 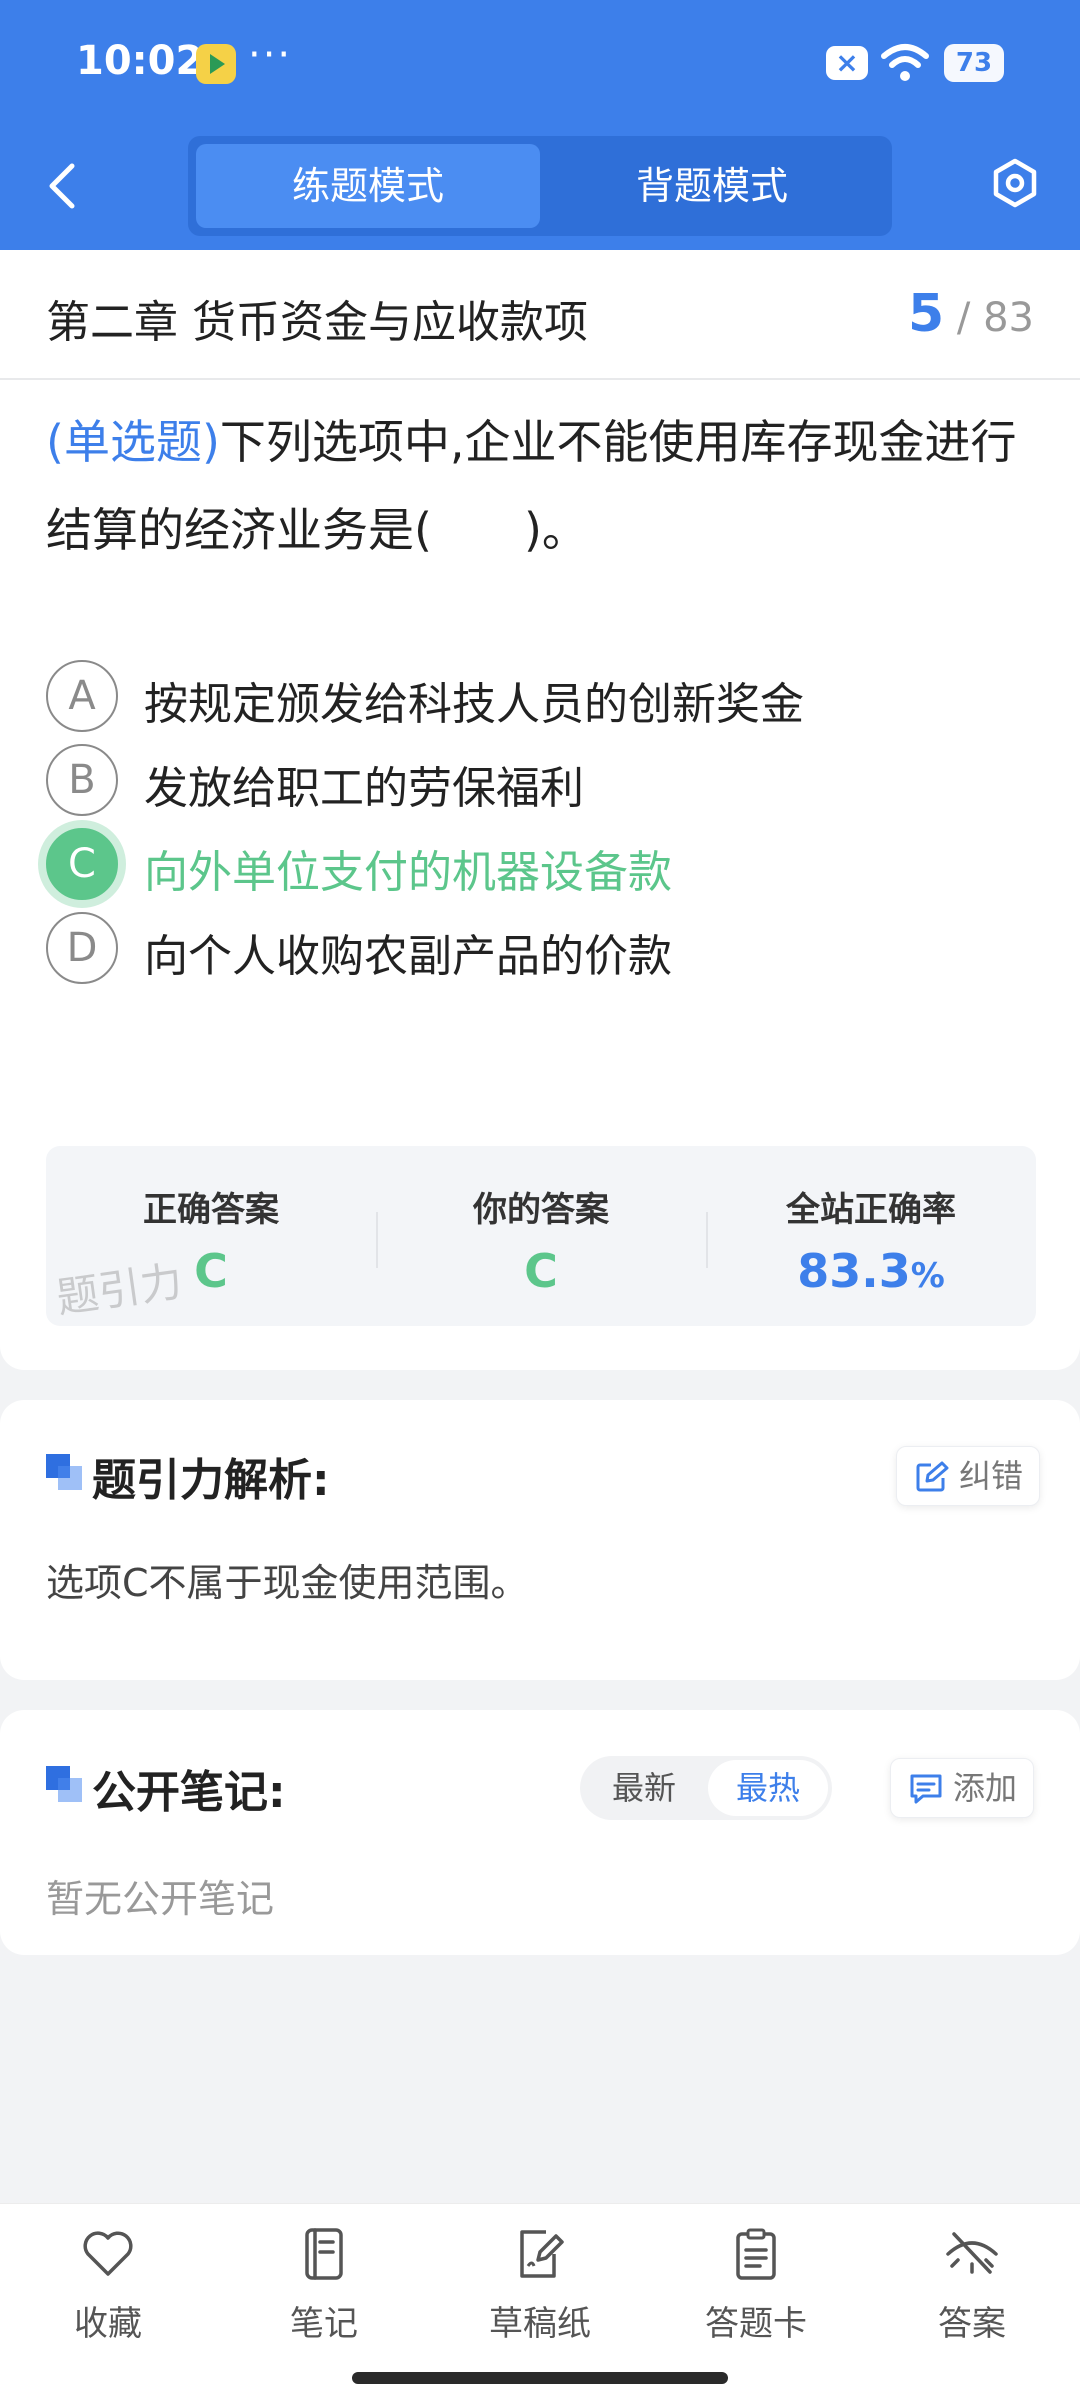 I want to click on more-notifications-icon: ···, so click(x=270, y=55).